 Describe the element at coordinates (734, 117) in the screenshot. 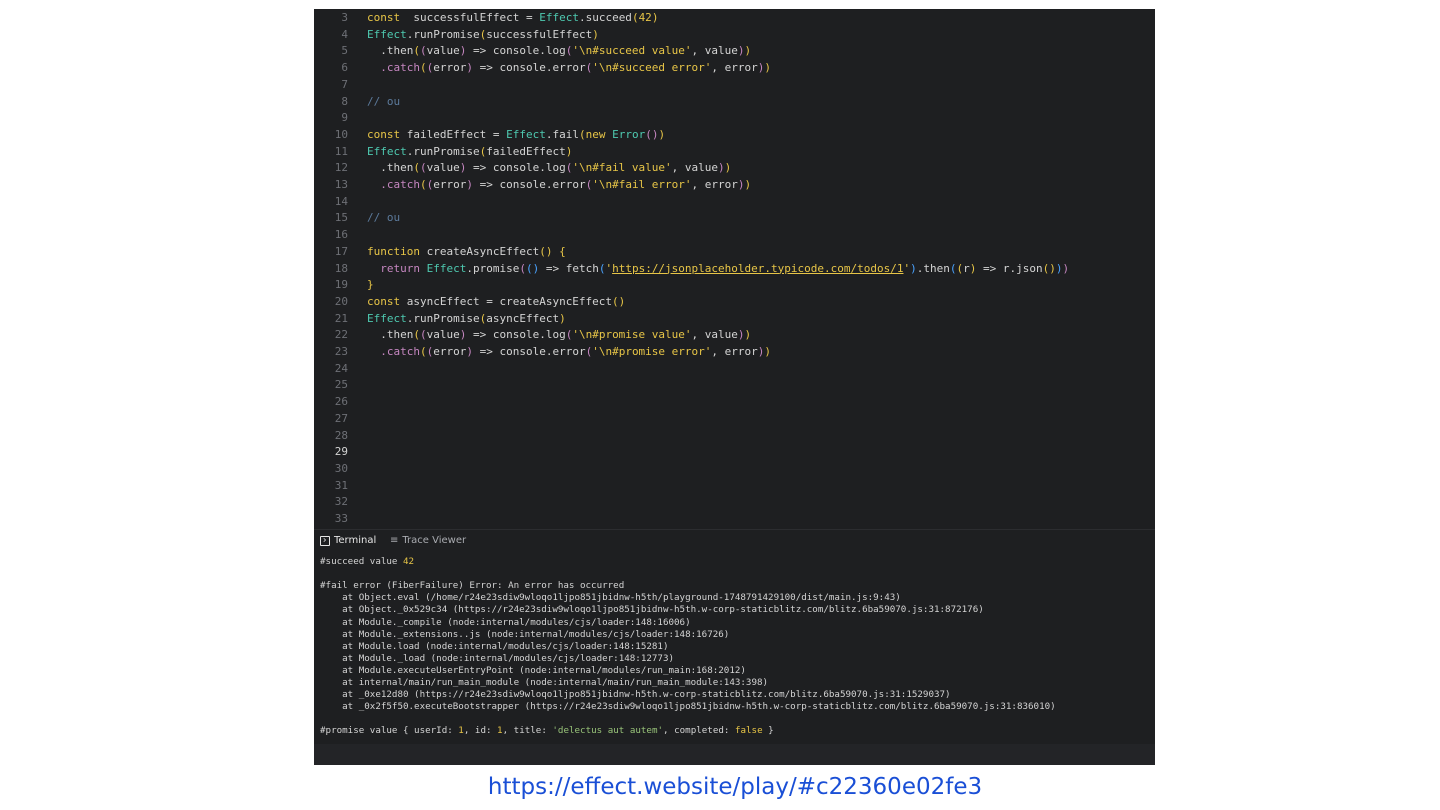

I see `code-line: 9` at that location.